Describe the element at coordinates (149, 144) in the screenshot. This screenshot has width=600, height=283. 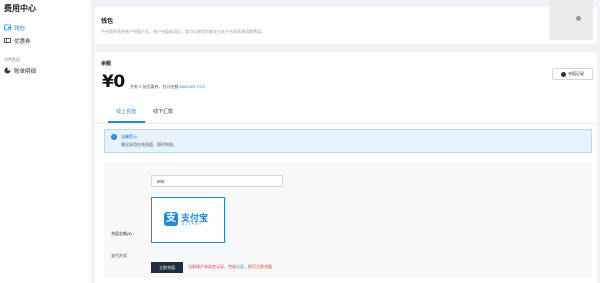
I see `tips-text: 建议采用在线充值，即时到账。` at that location.